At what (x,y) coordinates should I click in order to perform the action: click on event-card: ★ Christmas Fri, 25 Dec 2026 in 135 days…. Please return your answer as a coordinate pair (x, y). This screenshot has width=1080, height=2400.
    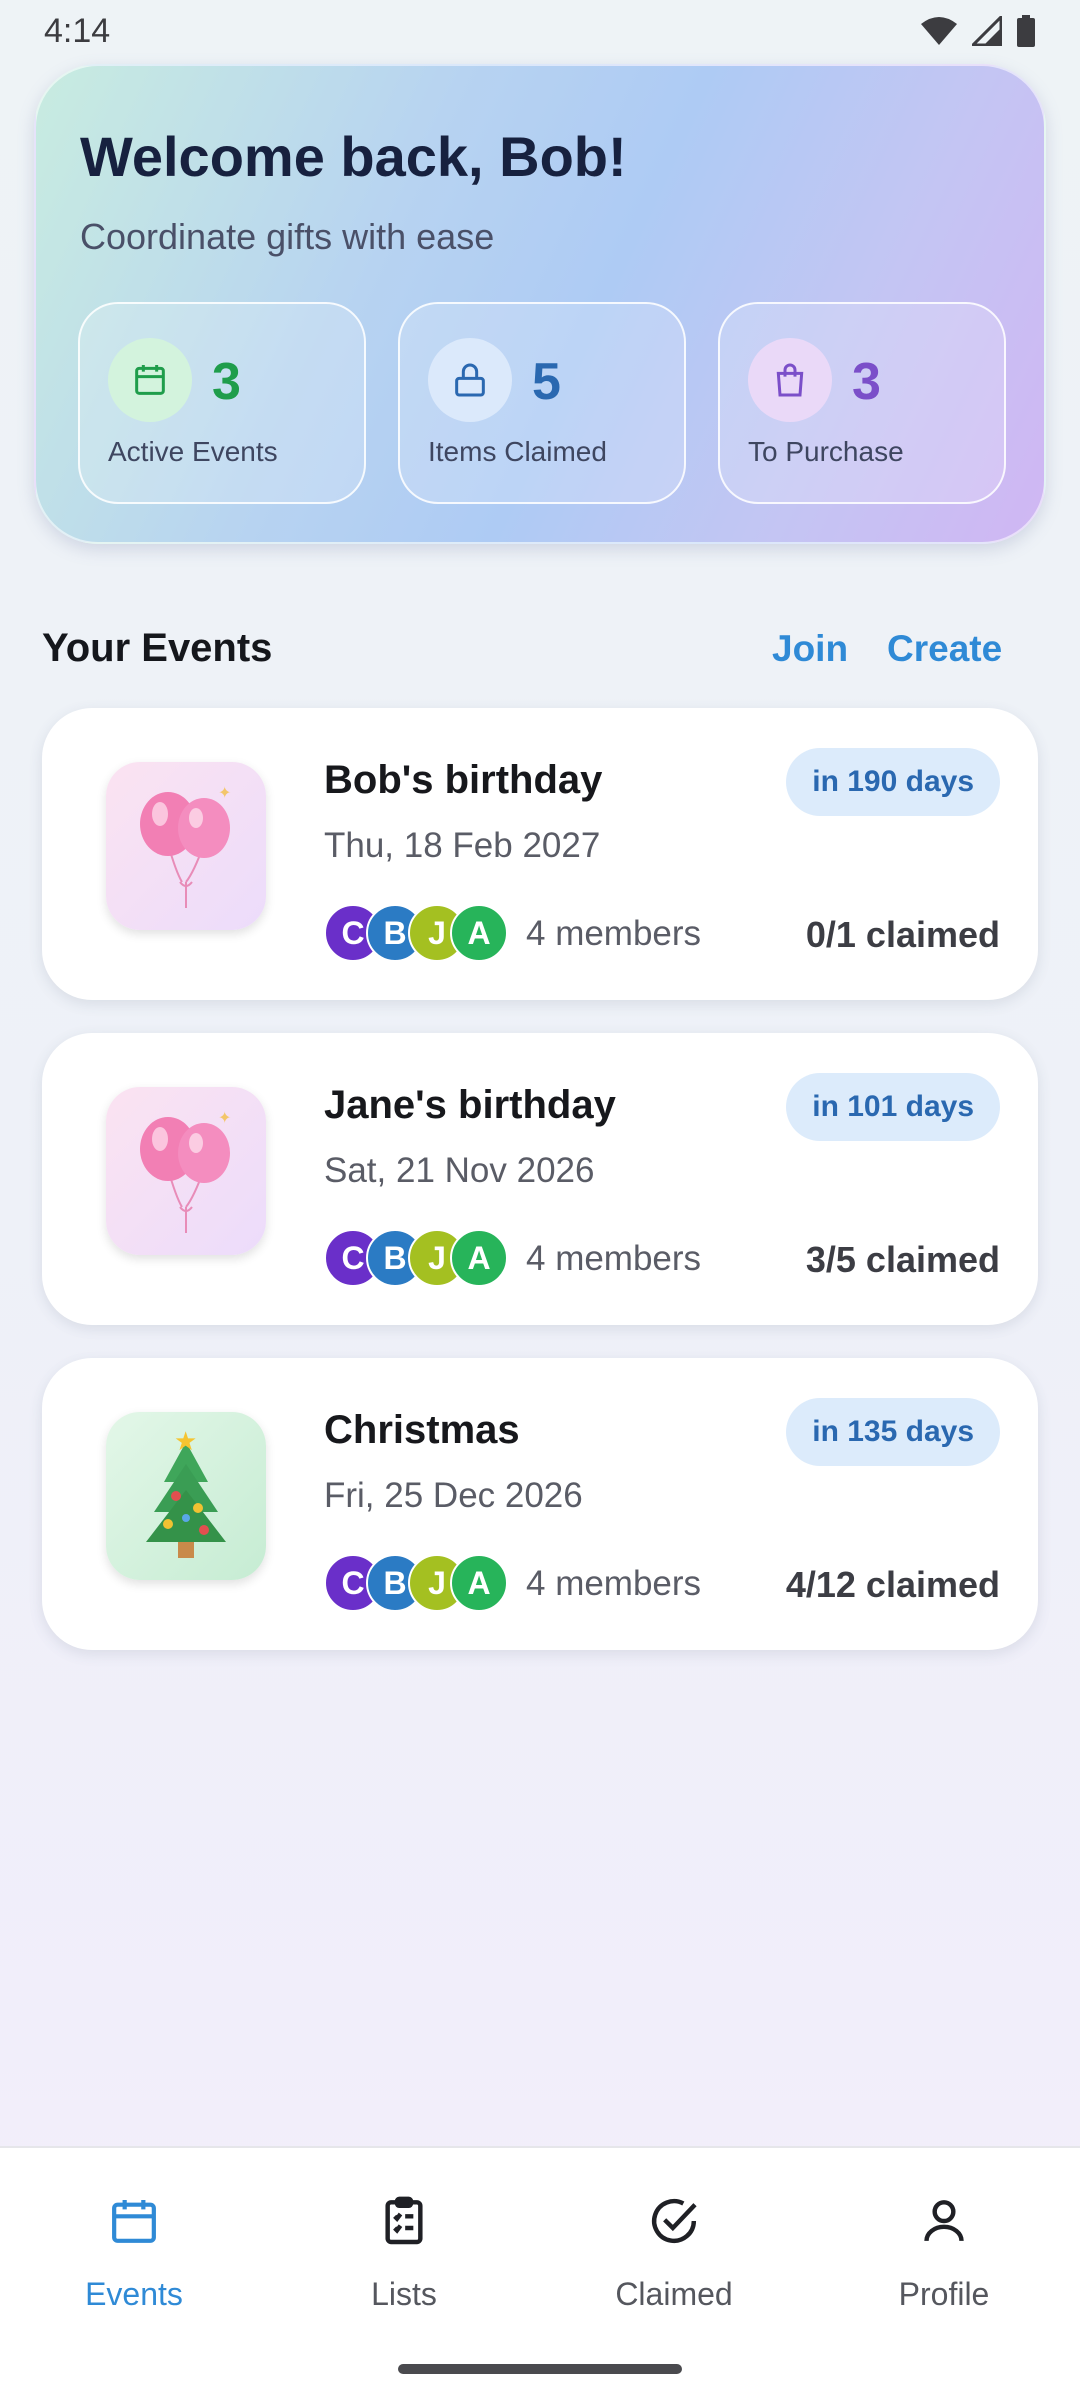
    Looking at the image, I should click on (540, 1504).